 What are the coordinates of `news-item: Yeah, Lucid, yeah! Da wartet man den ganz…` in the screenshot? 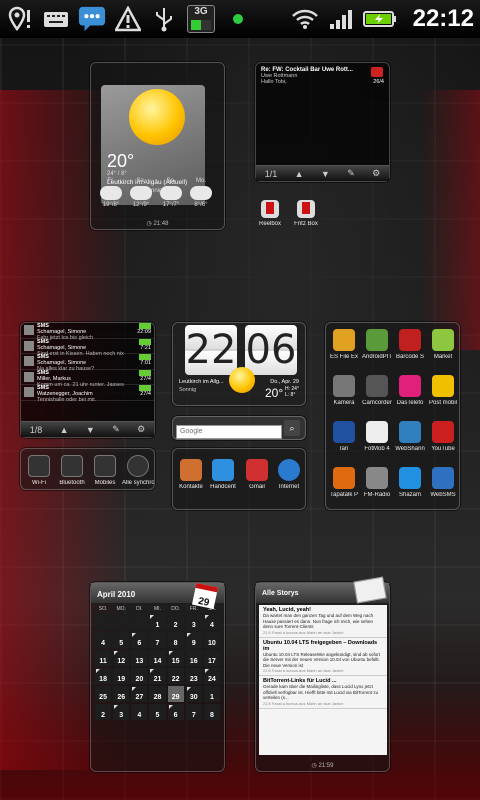 It's located at (323, 621).